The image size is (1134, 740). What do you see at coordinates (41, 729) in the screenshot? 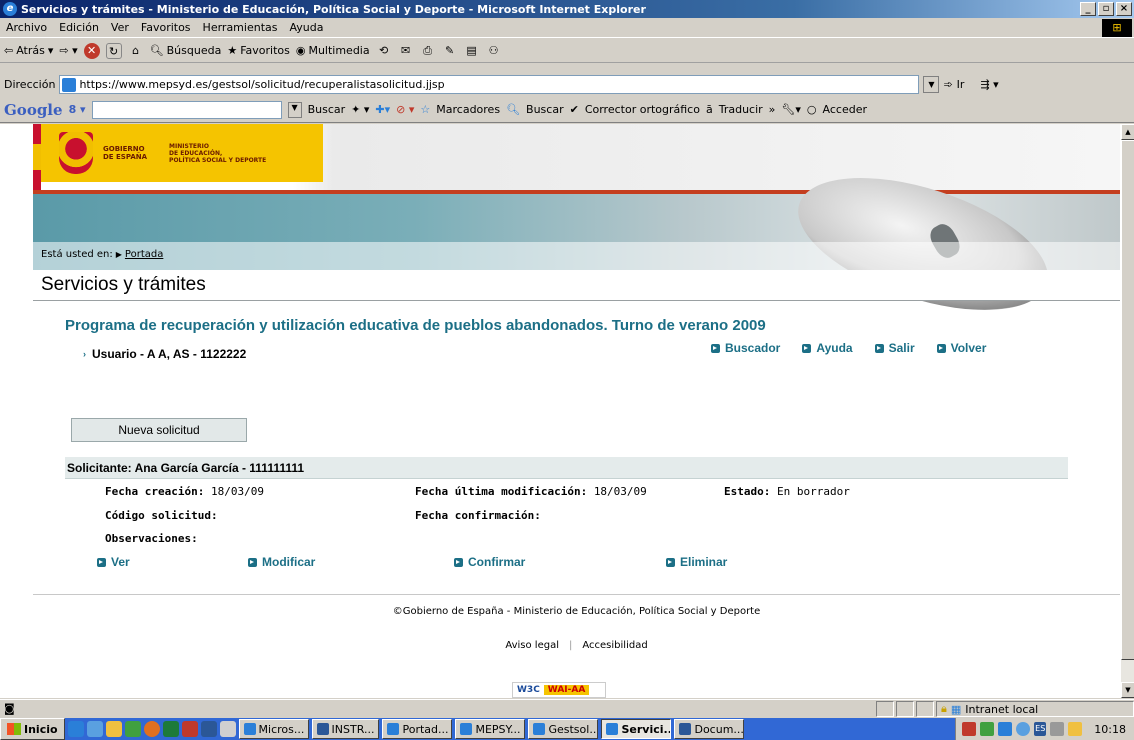
I see `start-label: Inicio` at bounding box center [41, 729].